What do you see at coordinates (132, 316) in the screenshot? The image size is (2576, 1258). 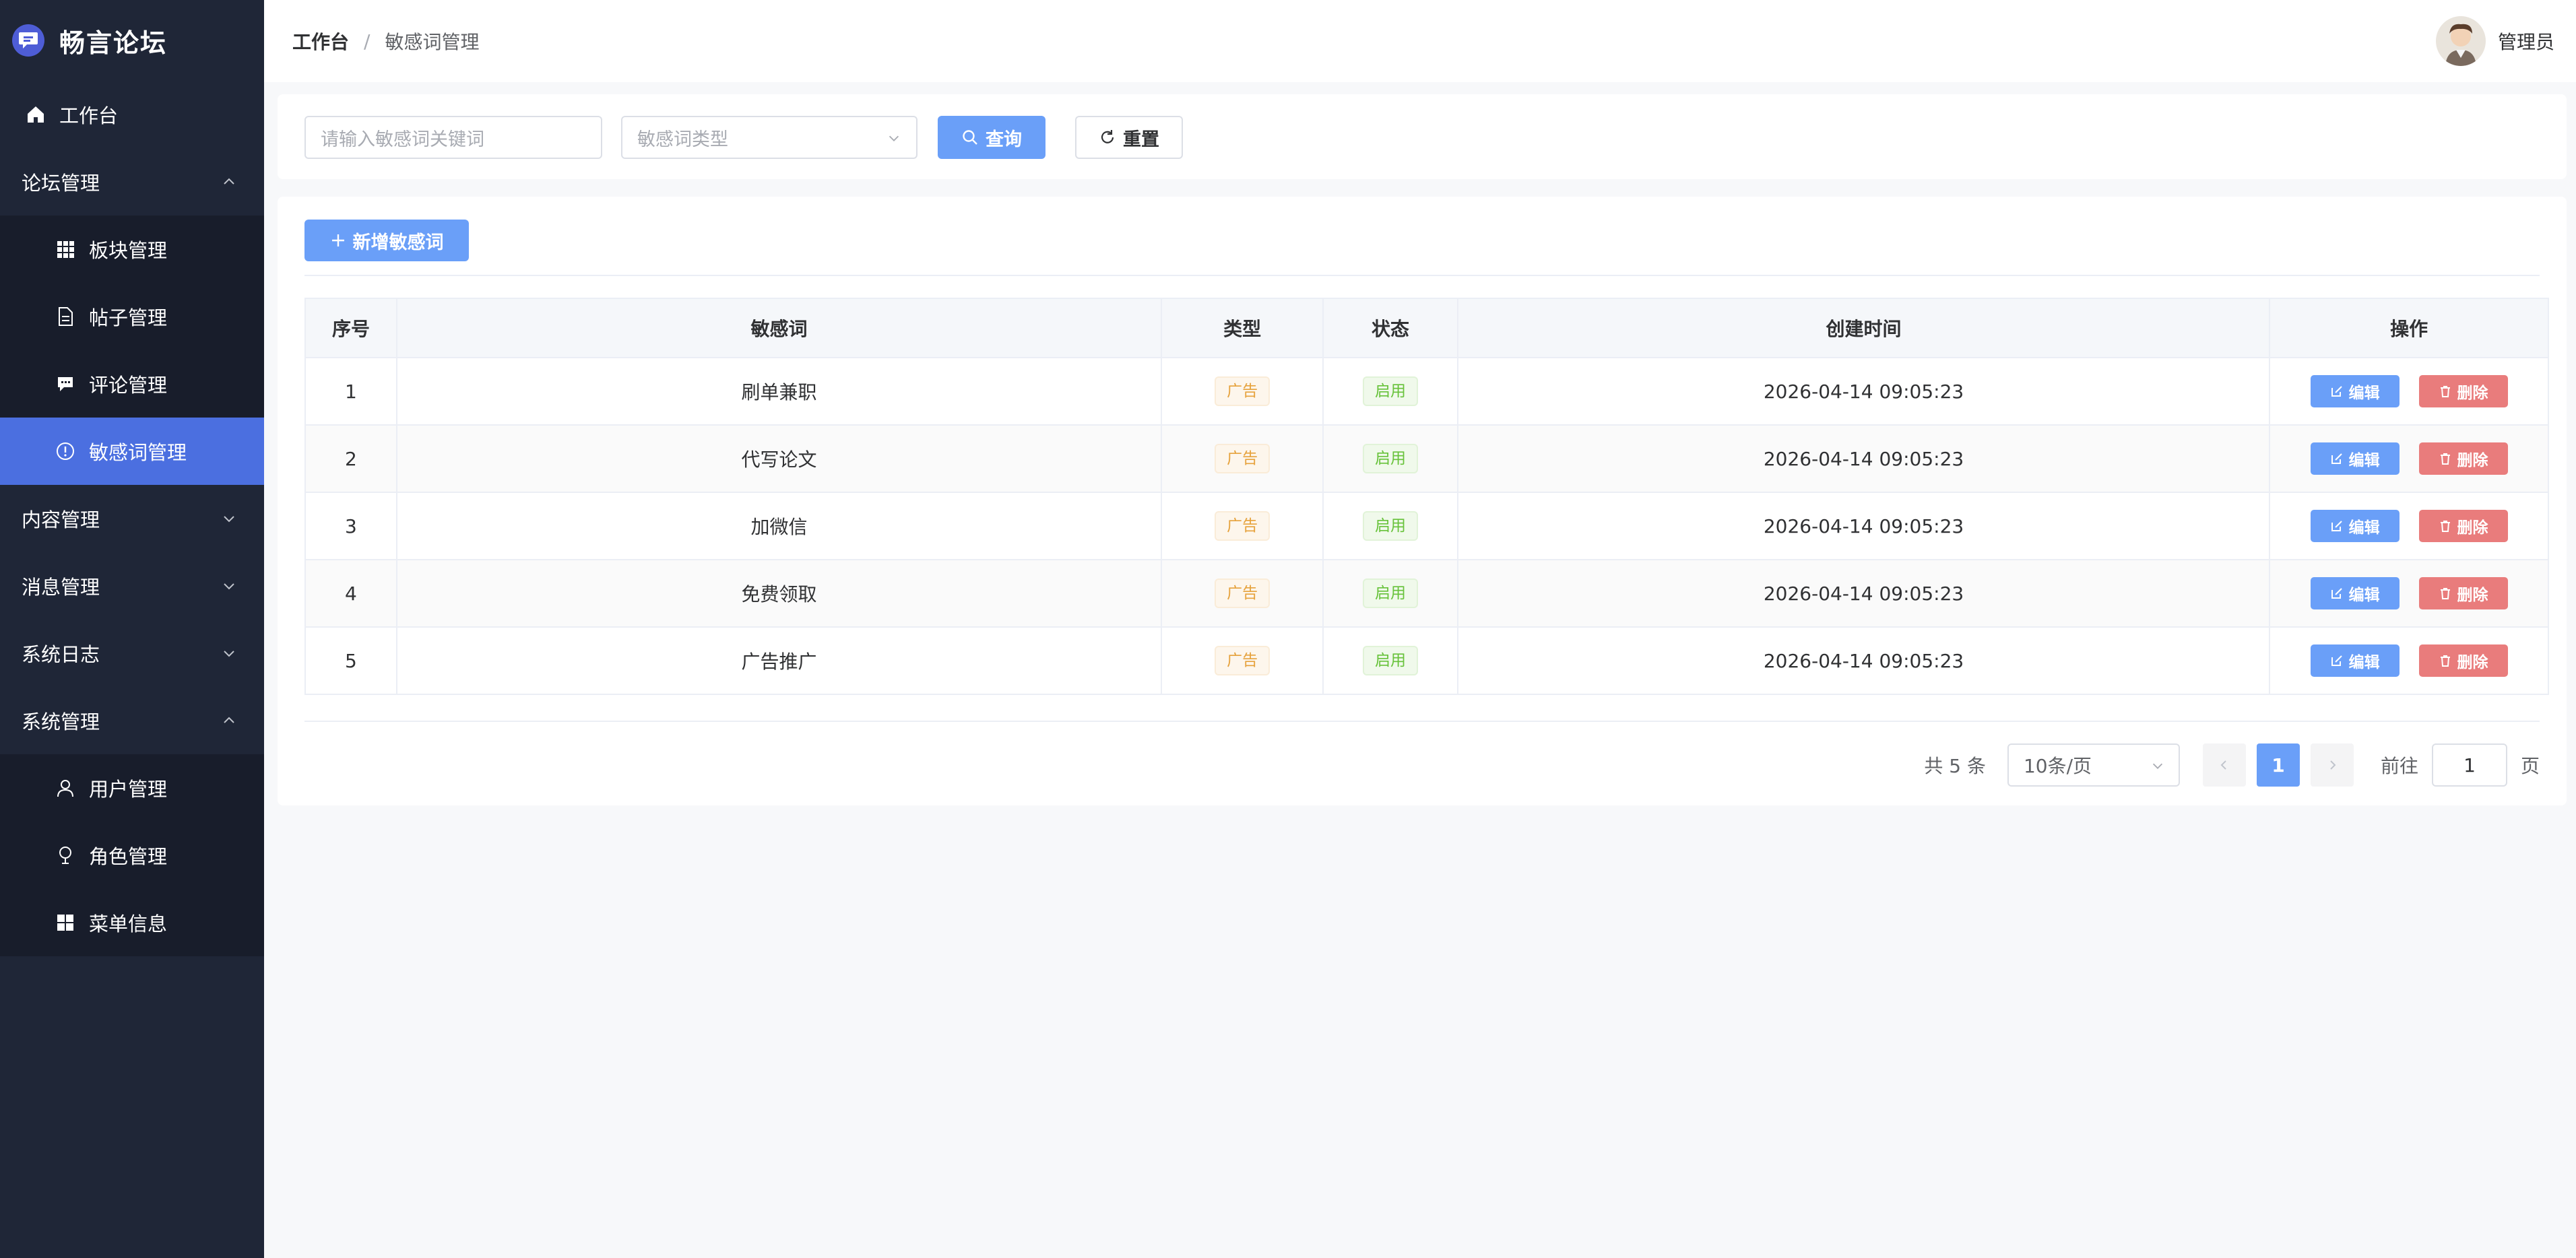 I see `sidebar-item-posts: 帖子管理` at bounding box center [132, 316].